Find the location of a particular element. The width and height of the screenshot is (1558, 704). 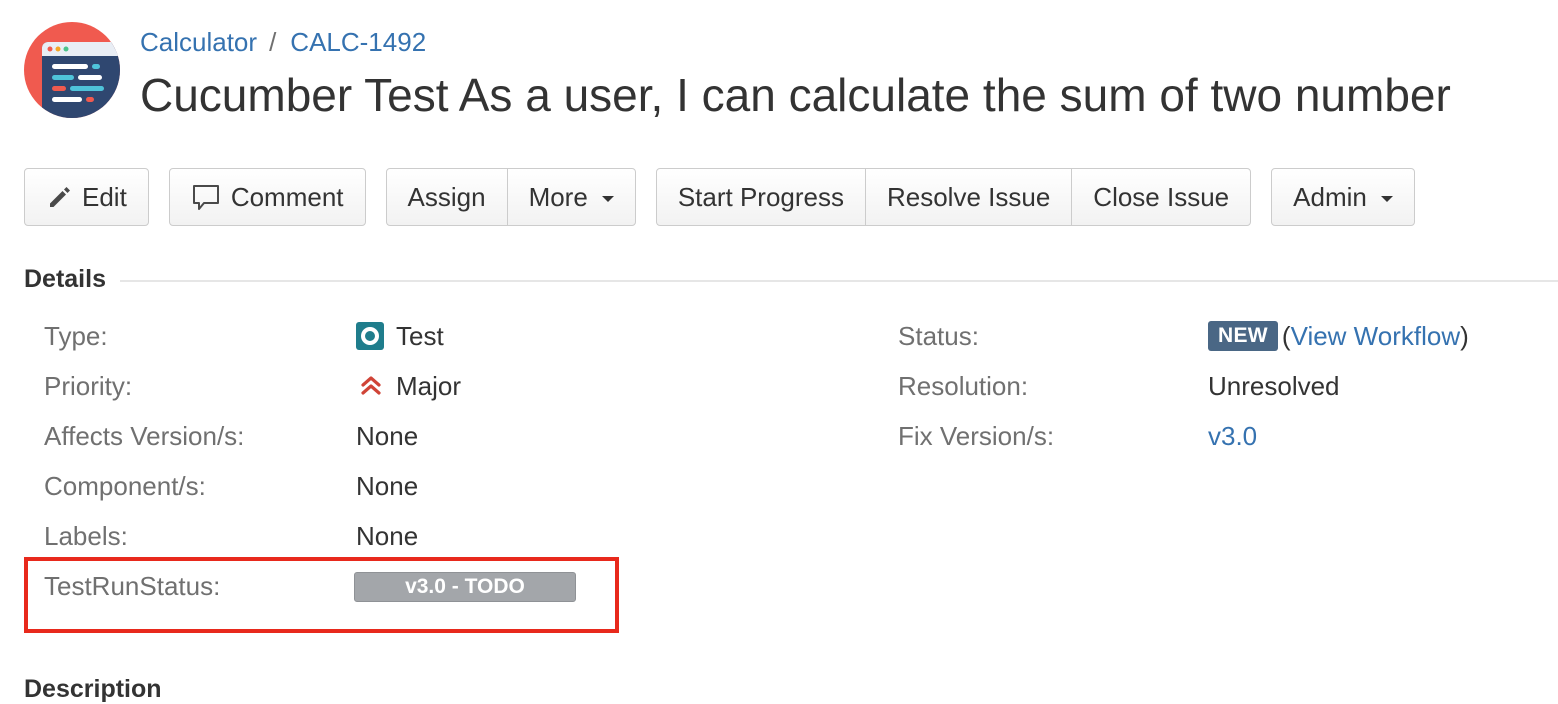

paren-close: ) is located at coordinates (1464, 336).